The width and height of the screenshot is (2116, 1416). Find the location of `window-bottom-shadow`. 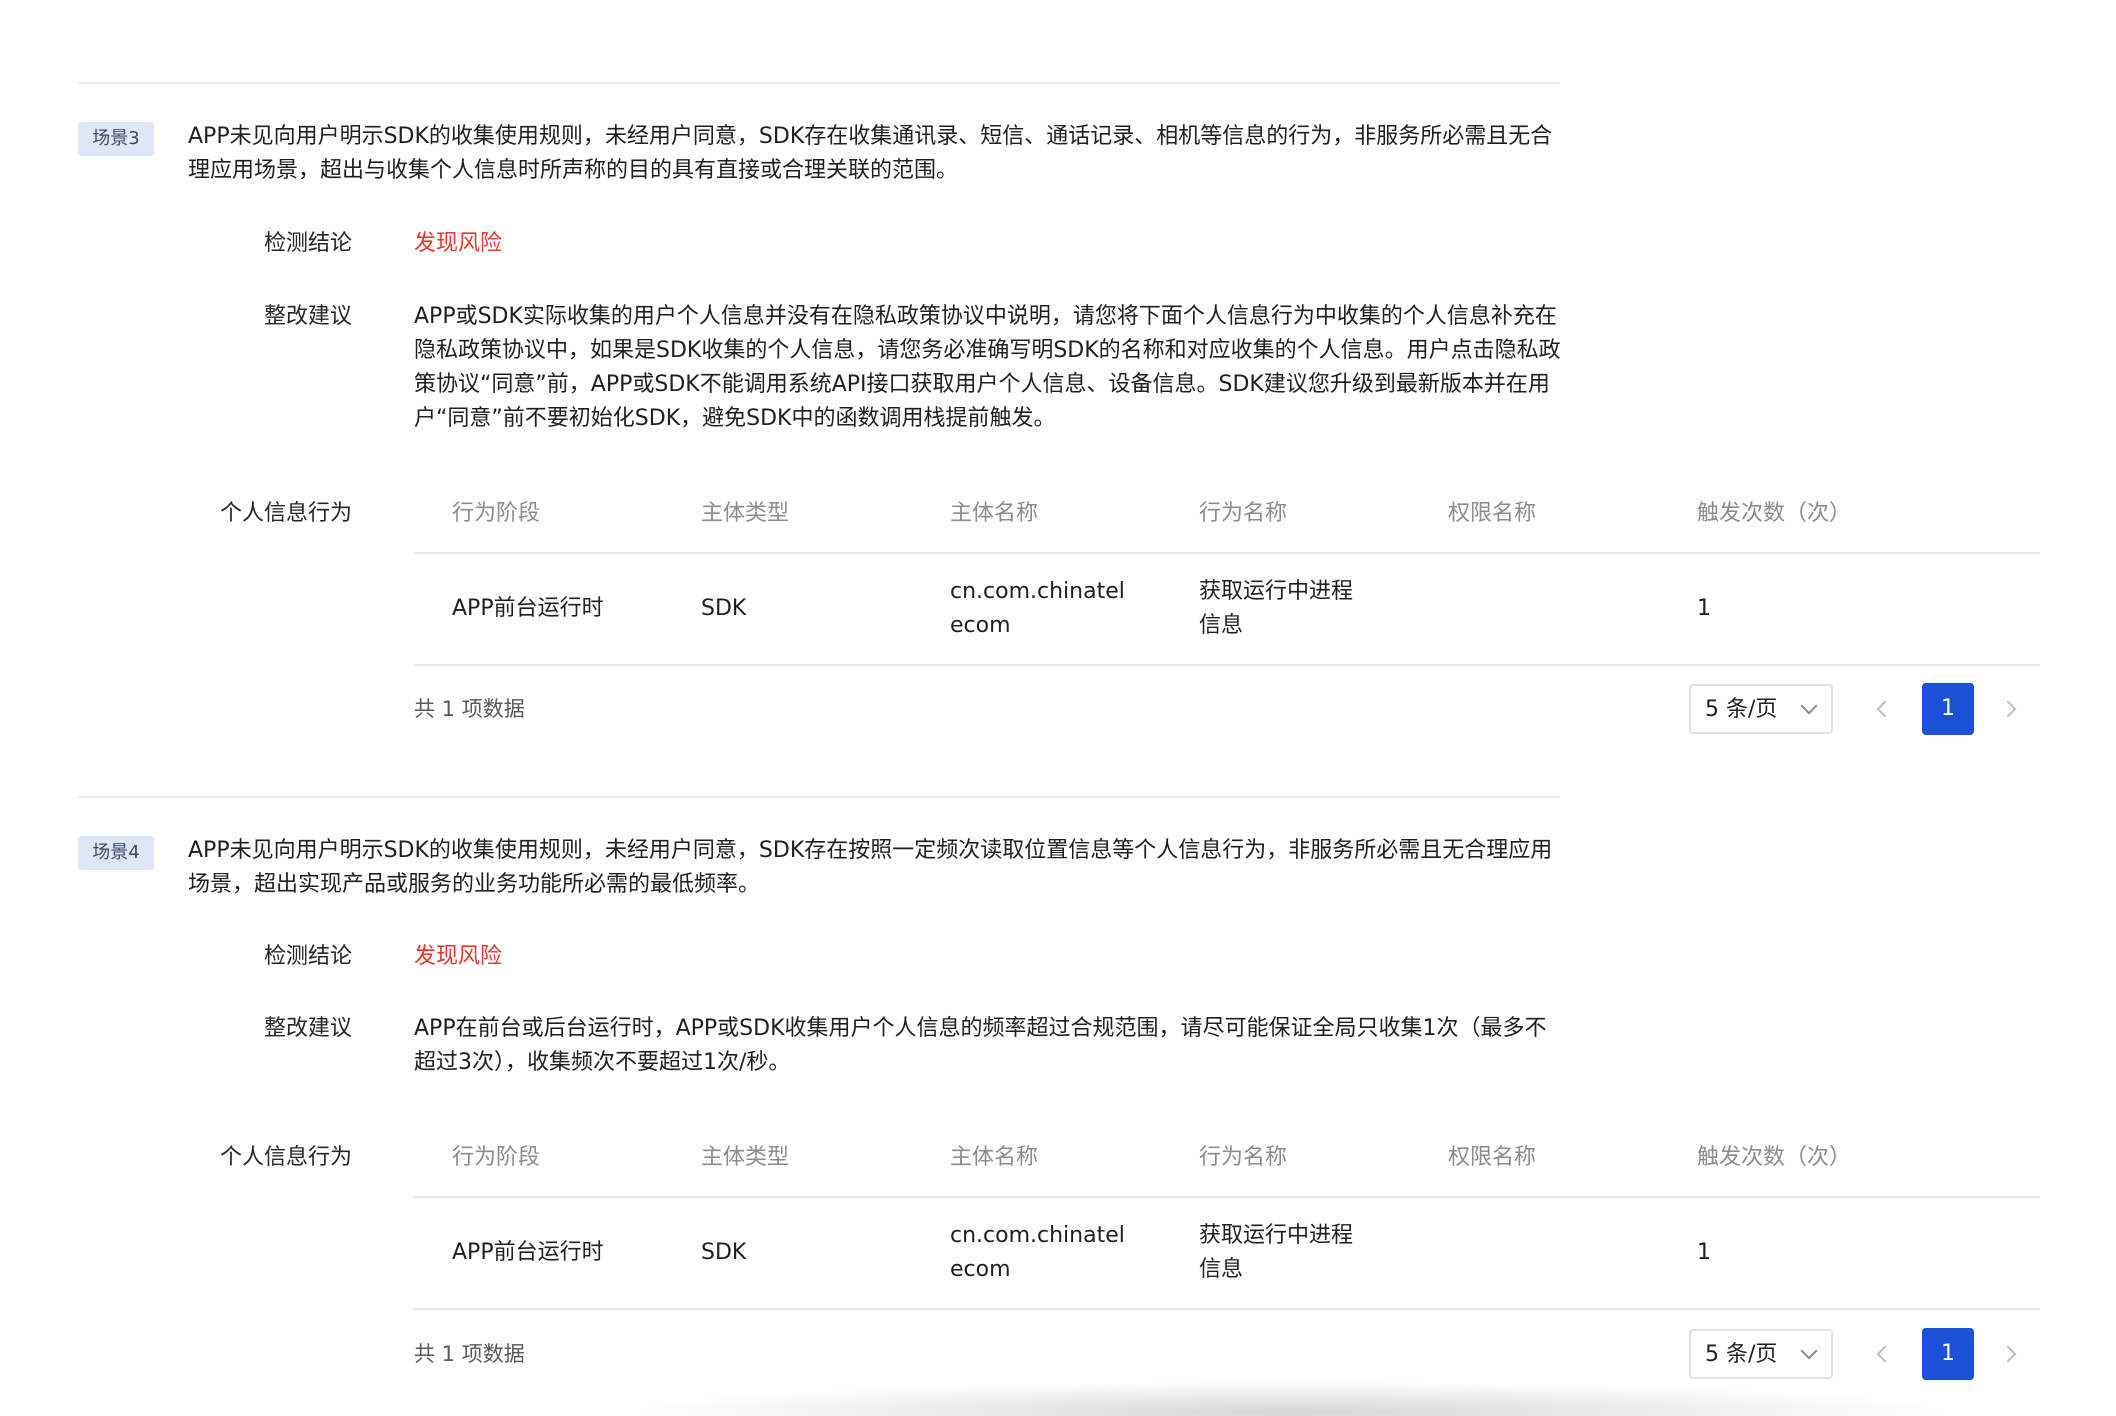

window-bottom-shadow is located at coordinates (1290, 1399).